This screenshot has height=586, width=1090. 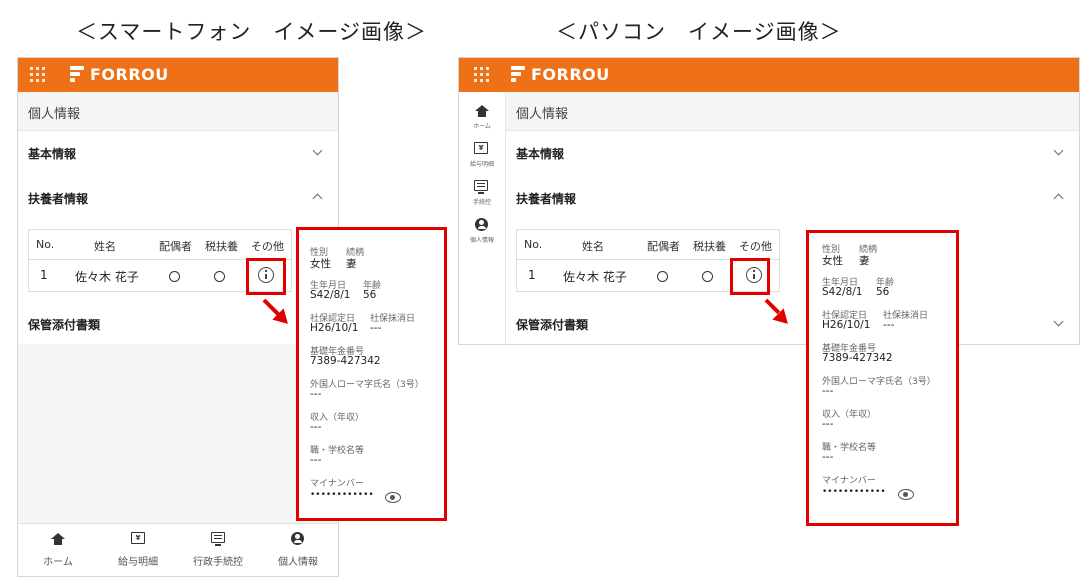 What do you see at coordinates (138, 562) in the screenshot?
I see `bottom-nav-label: 給与明細` at bounding box center [138, 562].